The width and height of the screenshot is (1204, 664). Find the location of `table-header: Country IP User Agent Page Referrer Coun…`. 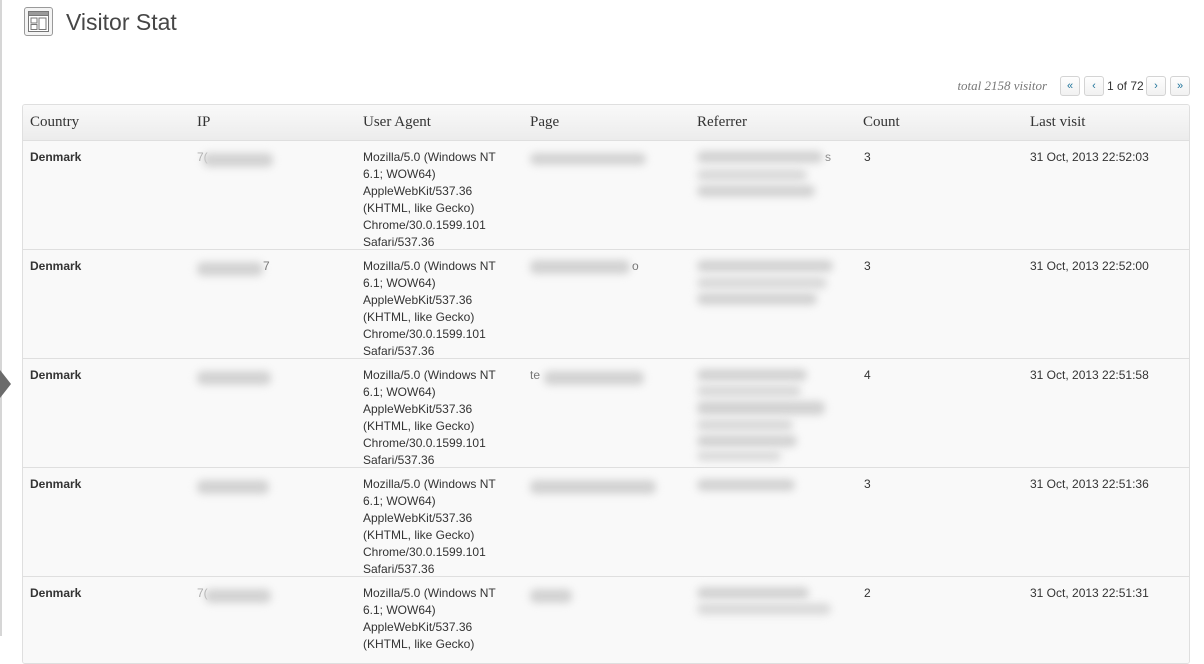

table-header: Country IP User Agent Page Referrer Coun… is located at coordinates (606, 123).